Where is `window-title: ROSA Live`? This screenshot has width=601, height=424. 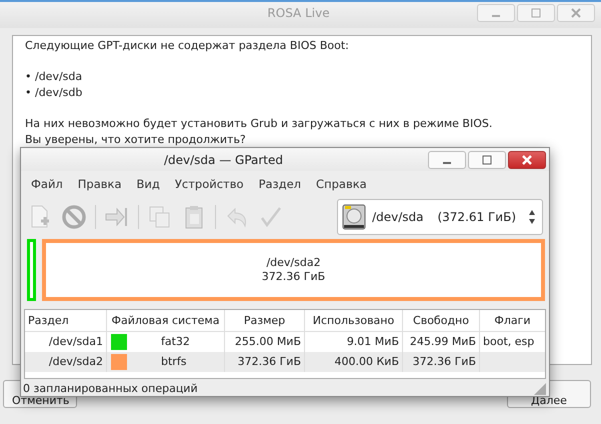
window-title: ROSA Live is located at coordinates (298, 13).